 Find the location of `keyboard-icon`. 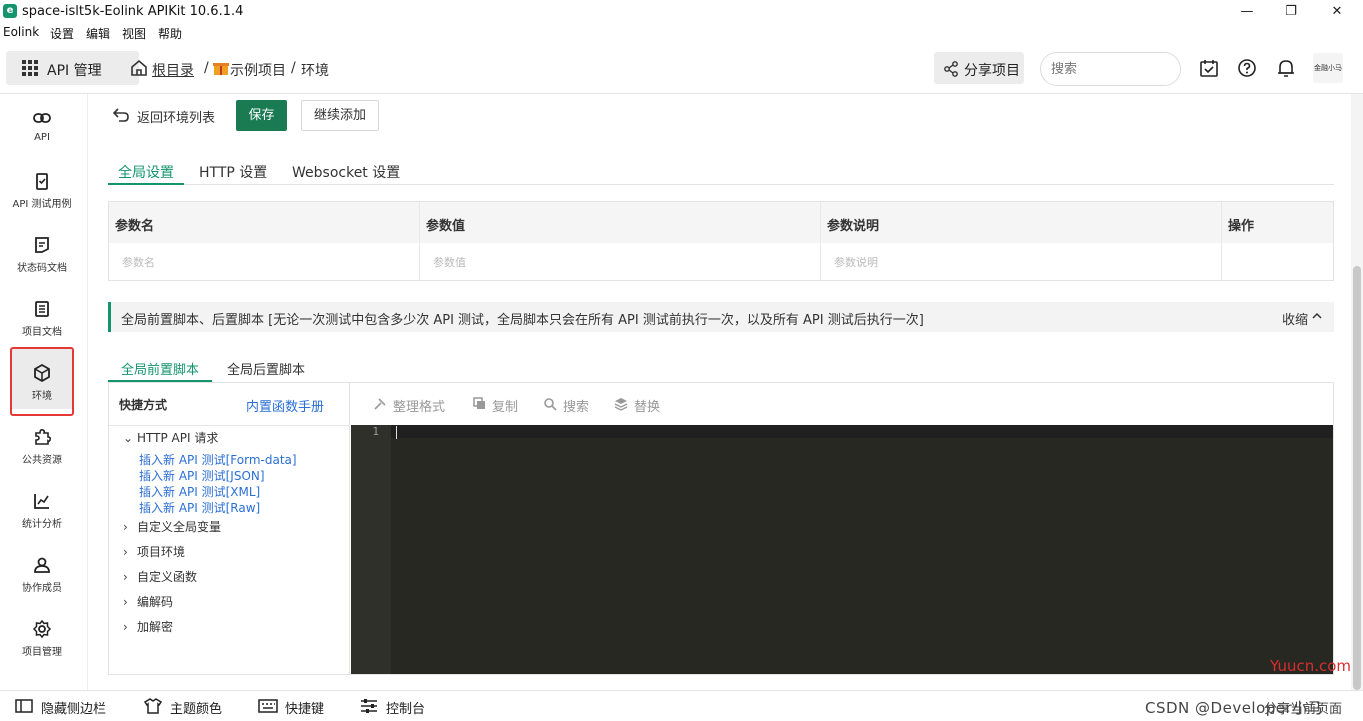

keyboard-icon is located at coordinates (268, 706).